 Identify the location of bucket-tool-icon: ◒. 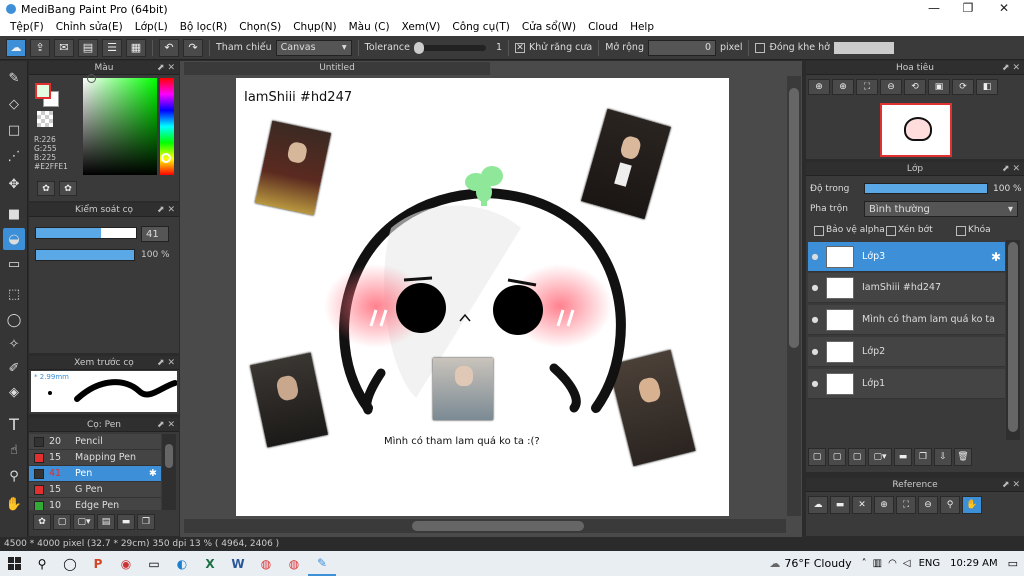
(14, 239).